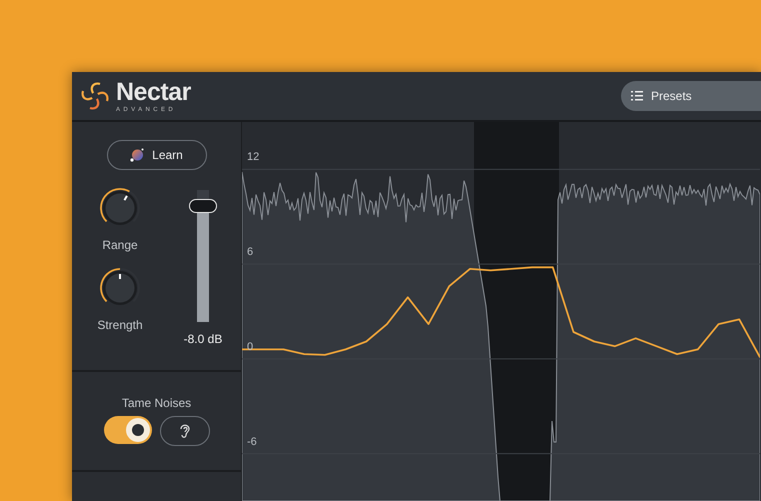 Image resolution: width=761 pixels, height=501 pixels. I want to click on learn-icon, so click(137, 155).